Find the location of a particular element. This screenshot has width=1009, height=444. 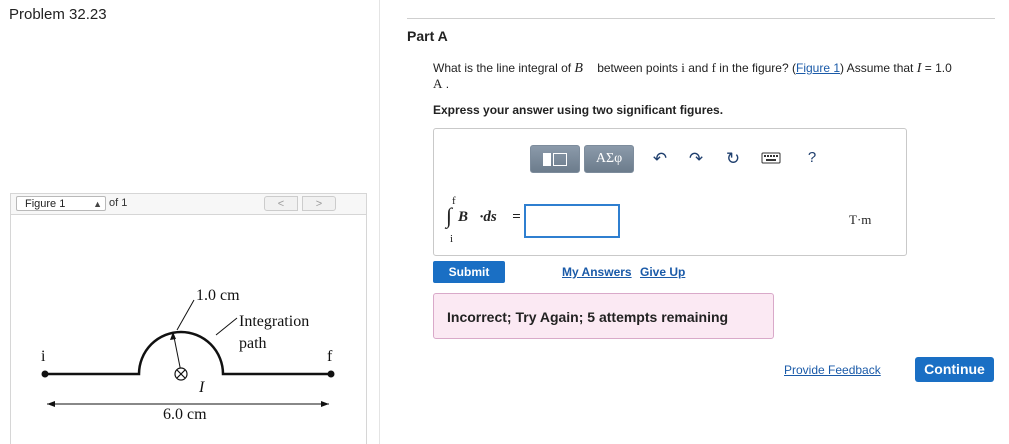

question-segment: between points is located at coordinates (637, 68).